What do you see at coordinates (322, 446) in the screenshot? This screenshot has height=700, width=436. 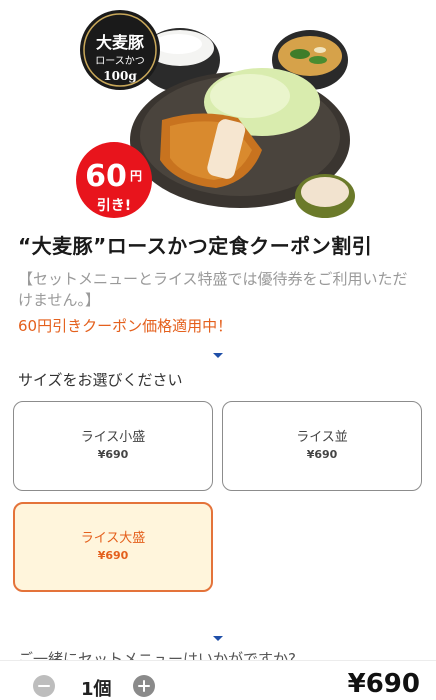 I see `size-option-regular: ライス並 ¥690` at bounding box center [322, 446].